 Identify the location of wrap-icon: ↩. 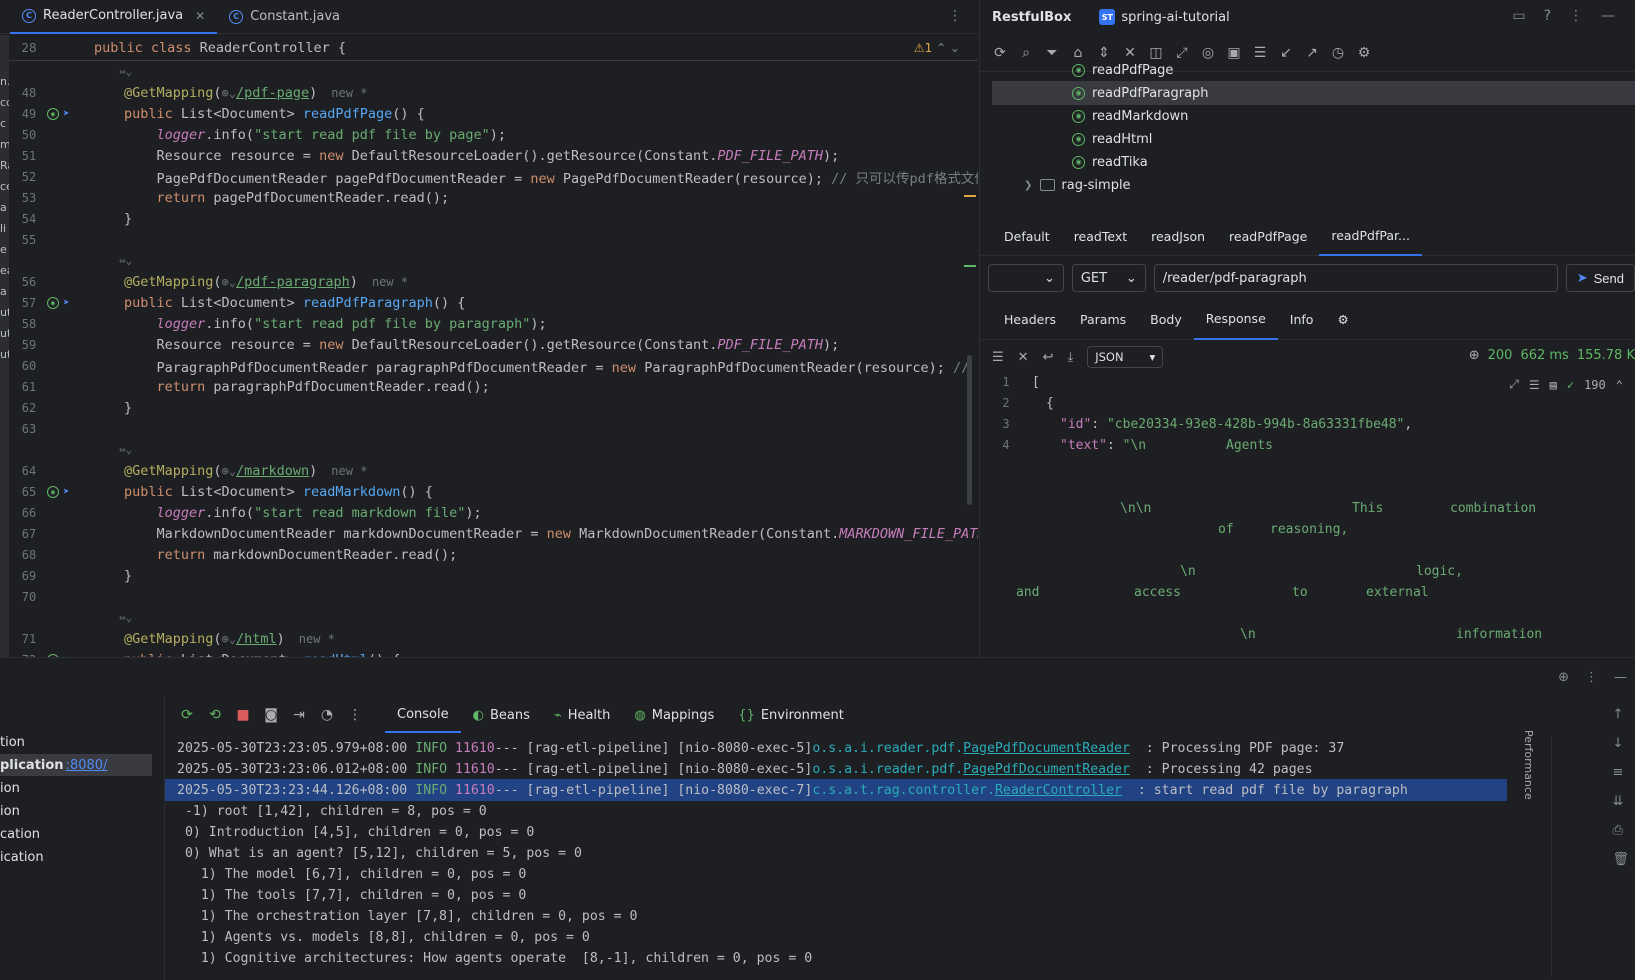
(1048, 357).